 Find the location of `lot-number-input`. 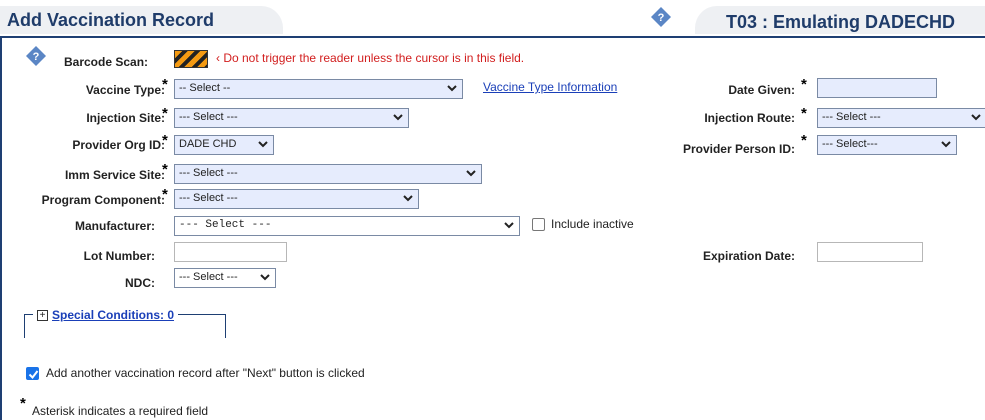

lot-number-input is located at coordinates (230, 252).